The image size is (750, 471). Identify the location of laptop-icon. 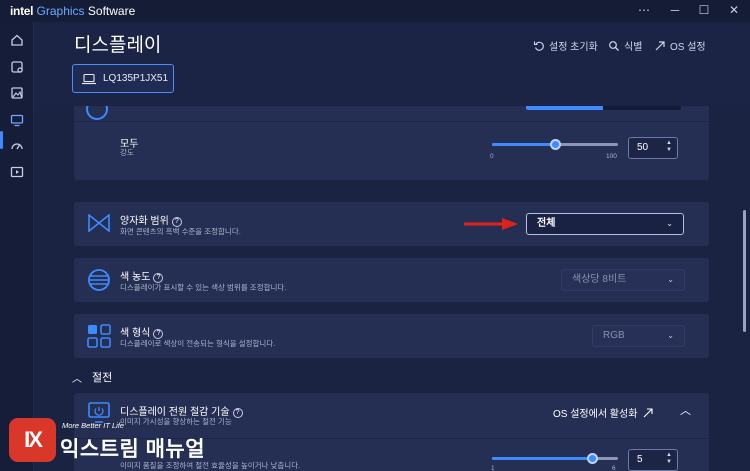
(89, 78).